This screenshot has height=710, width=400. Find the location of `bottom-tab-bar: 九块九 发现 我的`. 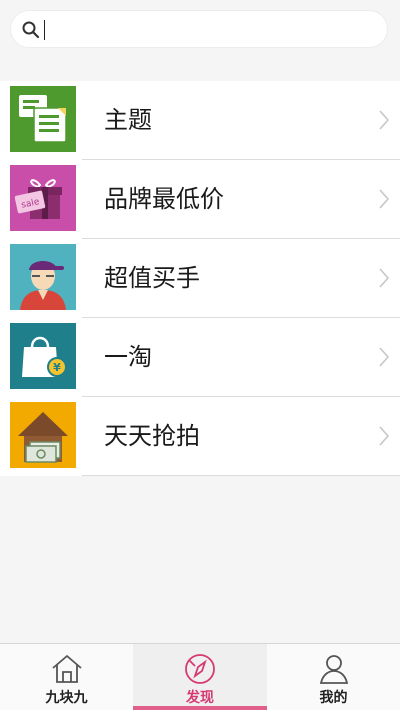

bottom-tab-bar: 九块九 发现 我的 is located at coordinates (200, 676).